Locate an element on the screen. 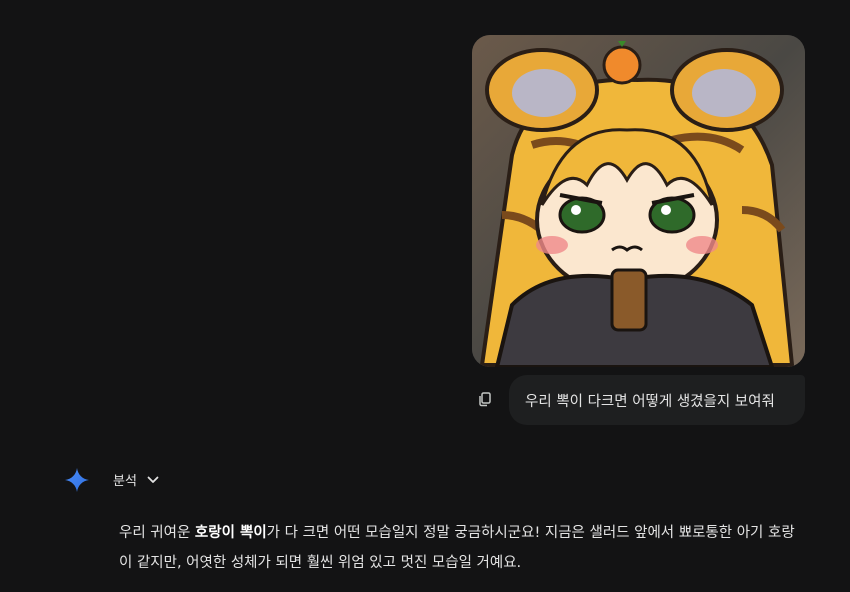 The height and width of the screenshot is (592, 850). copy-icon is located at coordinates (485, 399).